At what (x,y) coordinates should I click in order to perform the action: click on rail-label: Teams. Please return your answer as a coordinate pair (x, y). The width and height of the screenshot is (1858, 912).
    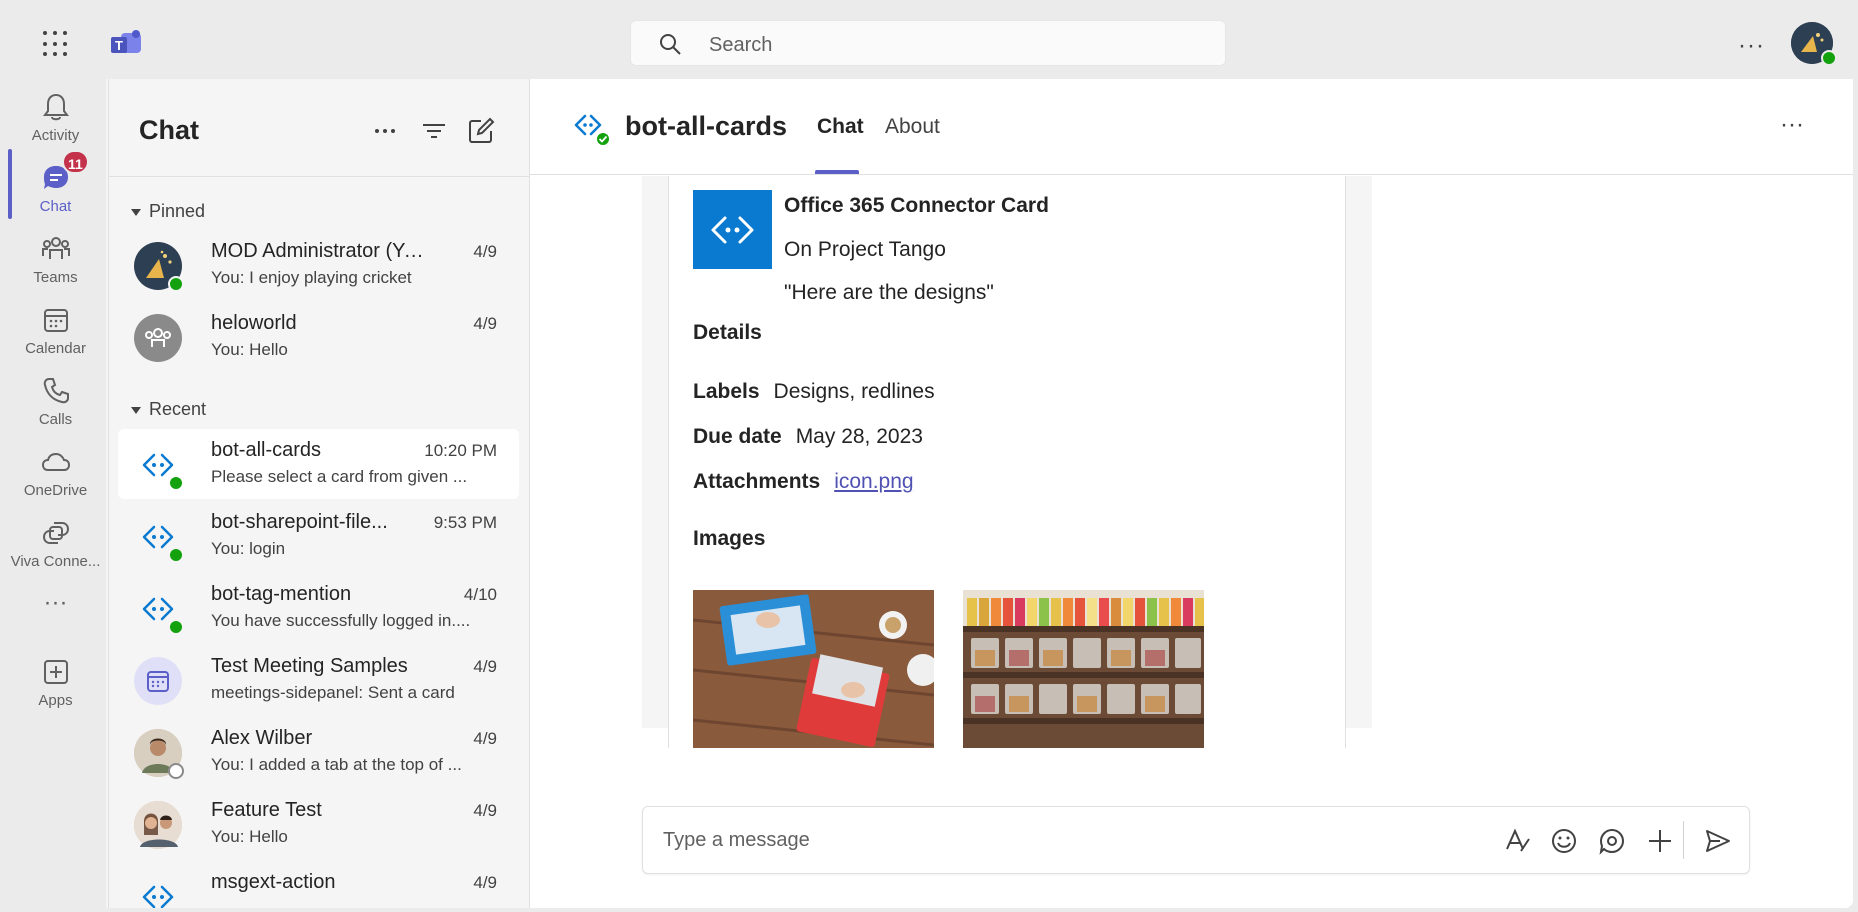
    Looking at the image, I should click on (55, 277).